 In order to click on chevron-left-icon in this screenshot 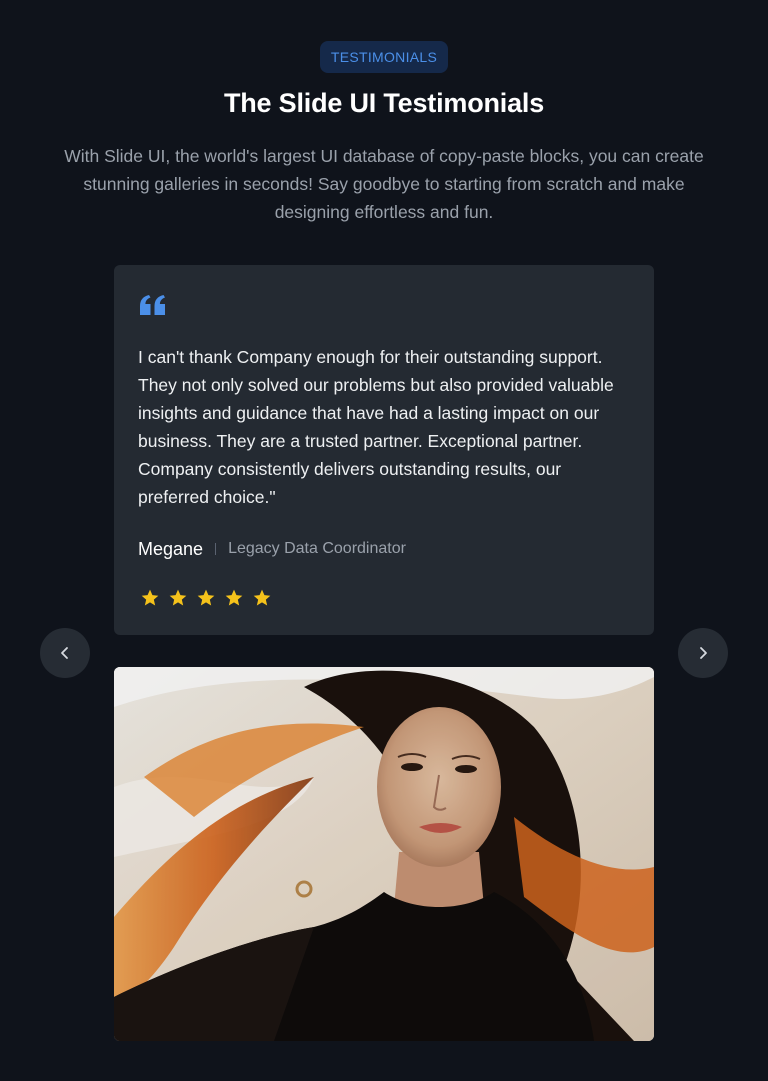, I will do `click(64, 653)`.